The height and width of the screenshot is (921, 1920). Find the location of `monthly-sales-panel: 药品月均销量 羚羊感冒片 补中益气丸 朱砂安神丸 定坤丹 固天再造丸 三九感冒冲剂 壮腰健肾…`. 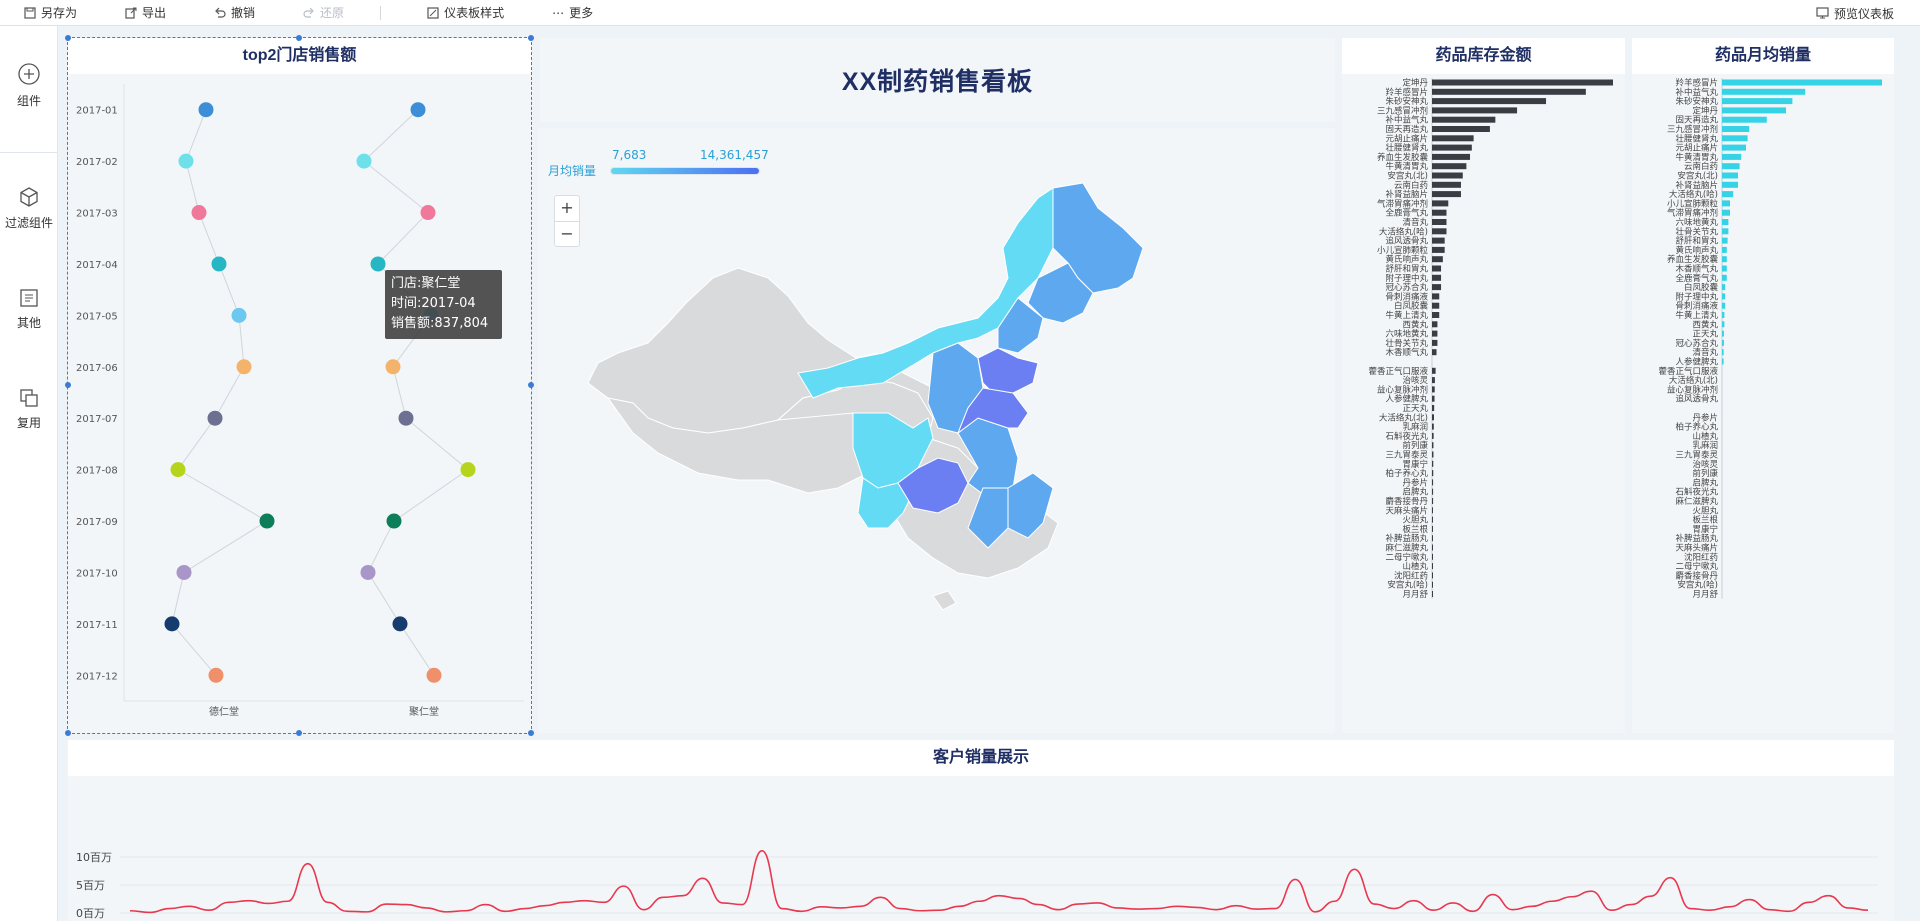

monthly-sales-panel: 药品月均销量 羚羊感冒片 补中益气丸 朱砂安神丸 定坤丹 固天再造丸 三九感冒冲剂 壮腰健肾… is located at coordinates (1763, 385).